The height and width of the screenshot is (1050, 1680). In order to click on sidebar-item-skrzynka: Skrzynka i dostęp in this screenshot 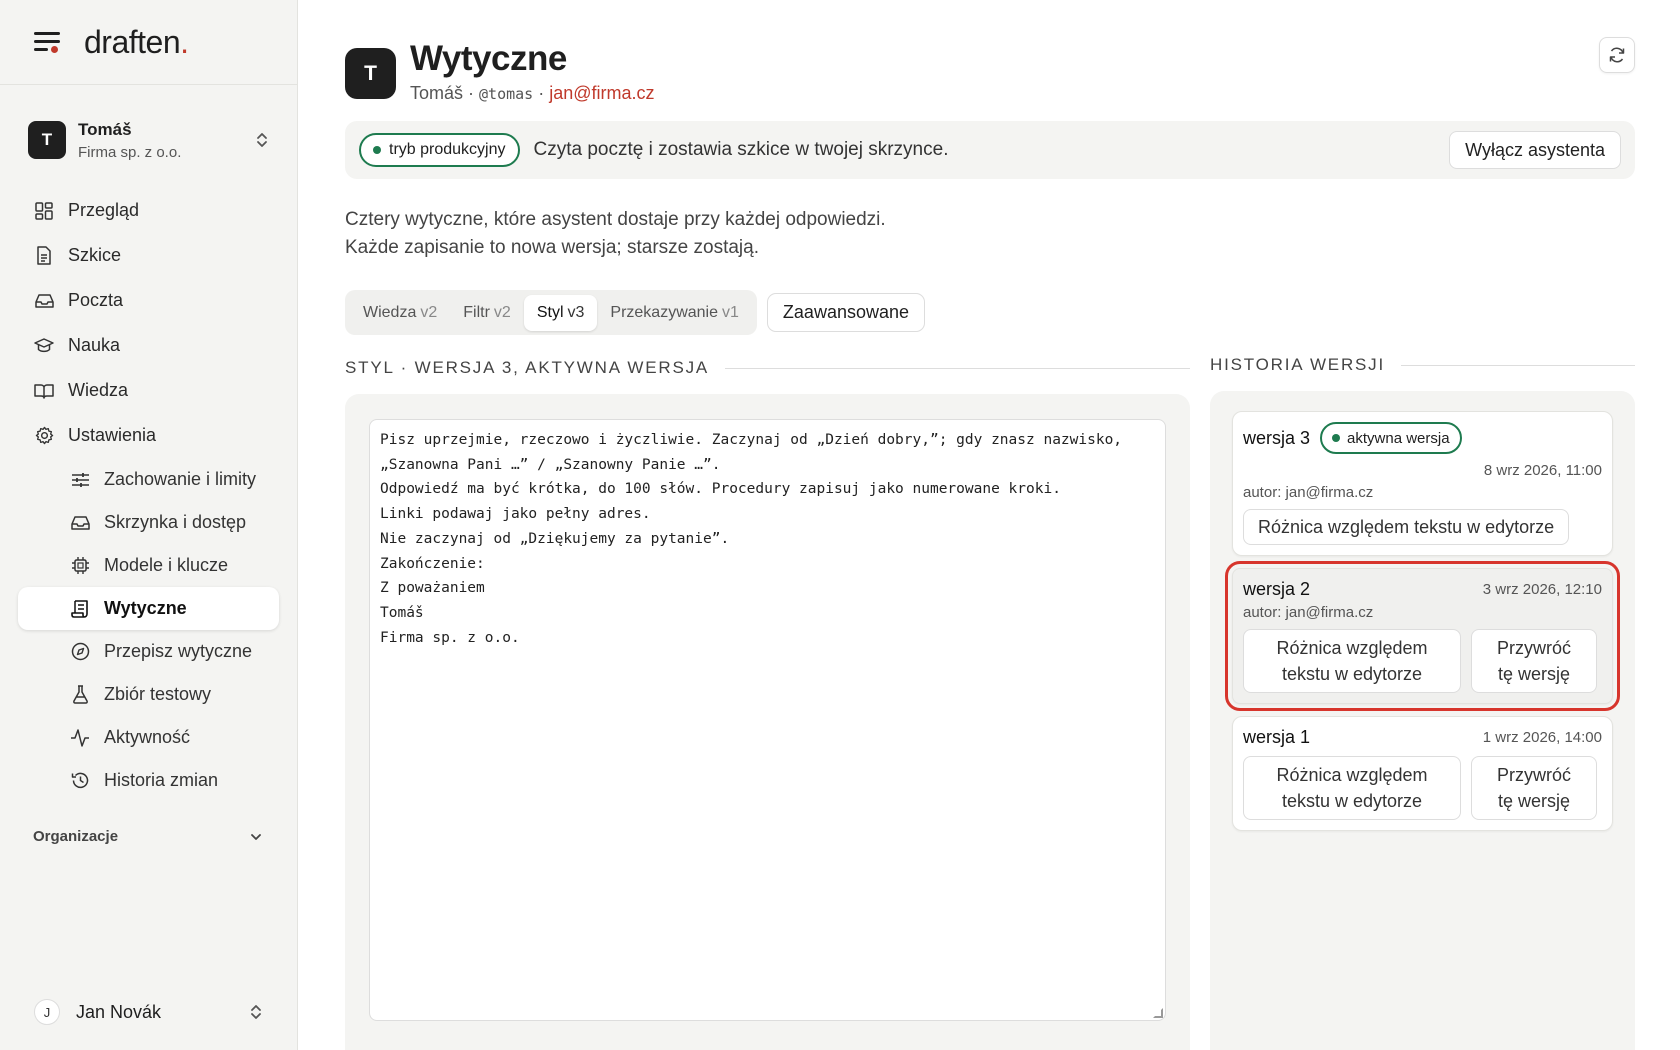, I will do `click(148, 522)`.